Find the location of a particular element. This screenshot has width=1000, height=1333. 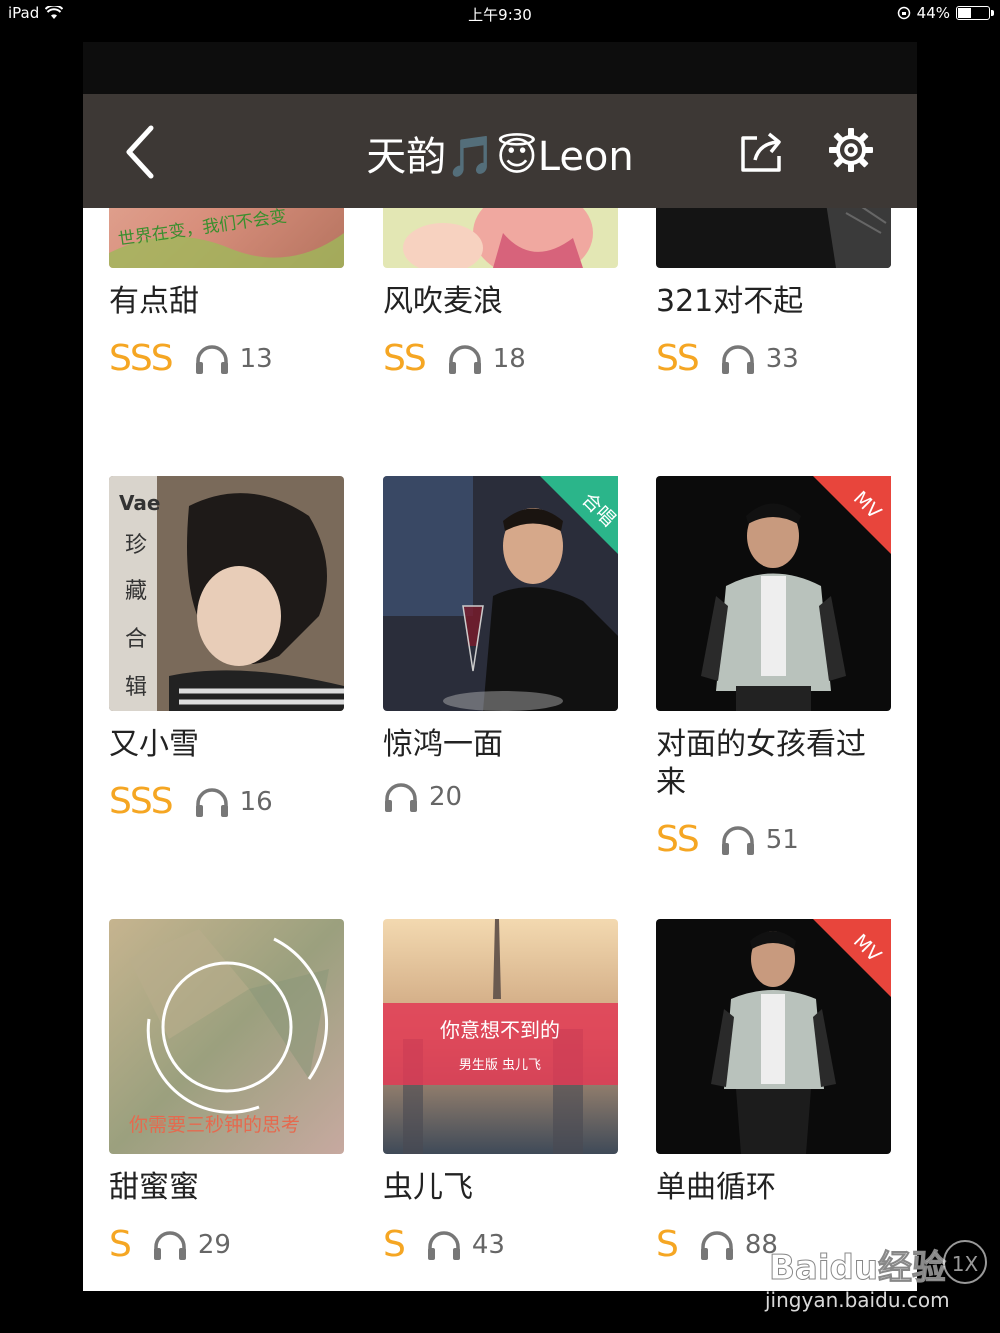

zoom-indicator: 1X is located at coordinates (965, 1262).